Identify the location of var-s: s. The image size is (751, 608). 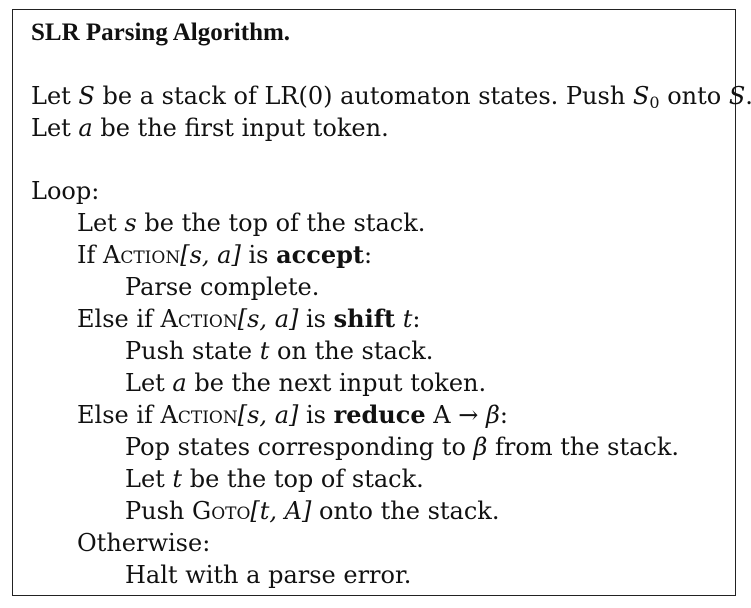
(130, 223).